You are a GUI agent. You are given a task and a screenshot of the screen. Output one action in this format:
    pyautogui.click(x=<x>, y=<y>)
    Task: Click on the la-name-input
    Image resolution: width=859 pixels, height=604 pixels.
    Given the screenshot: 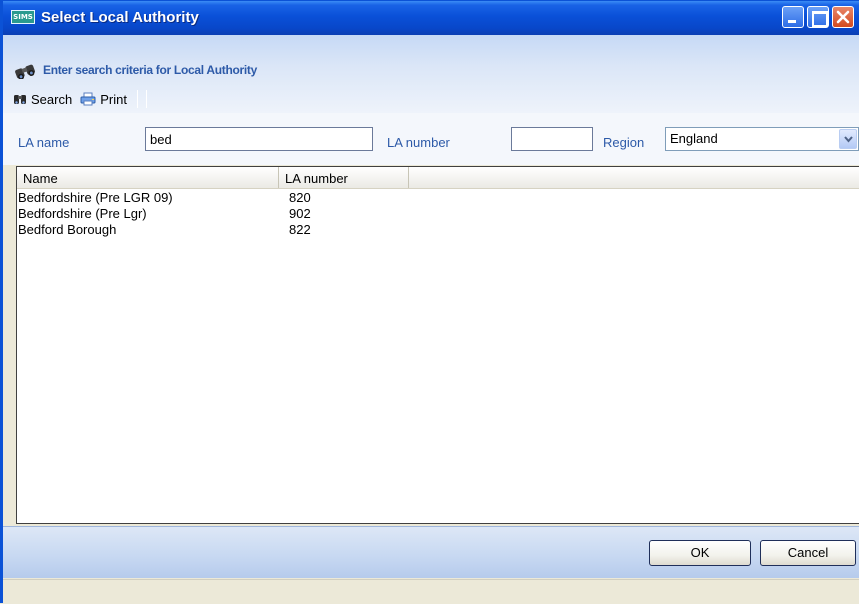 What is the action you would take?
    pyautogui.click(x=259, y=139)
    